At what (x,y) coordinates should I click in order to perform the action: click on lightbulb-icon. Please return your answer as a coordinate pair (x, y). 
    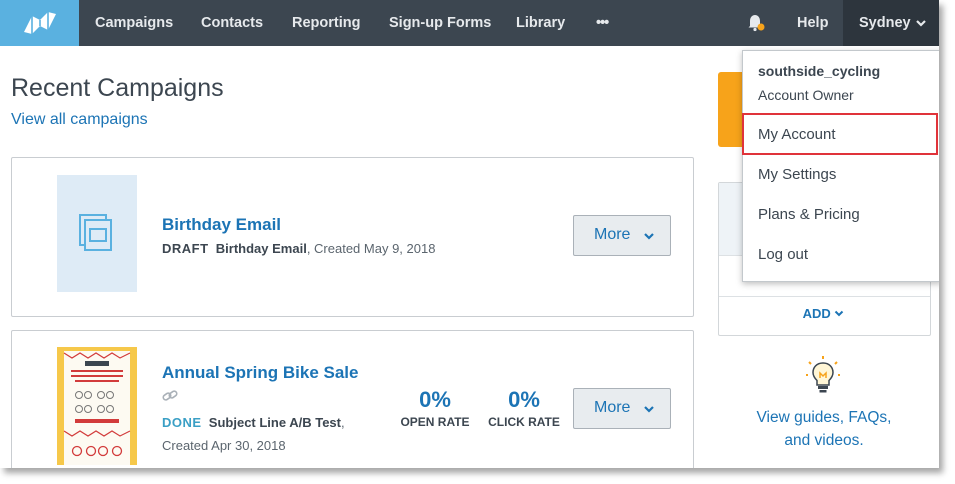
    Looking at the image, I should click on (823, 377).